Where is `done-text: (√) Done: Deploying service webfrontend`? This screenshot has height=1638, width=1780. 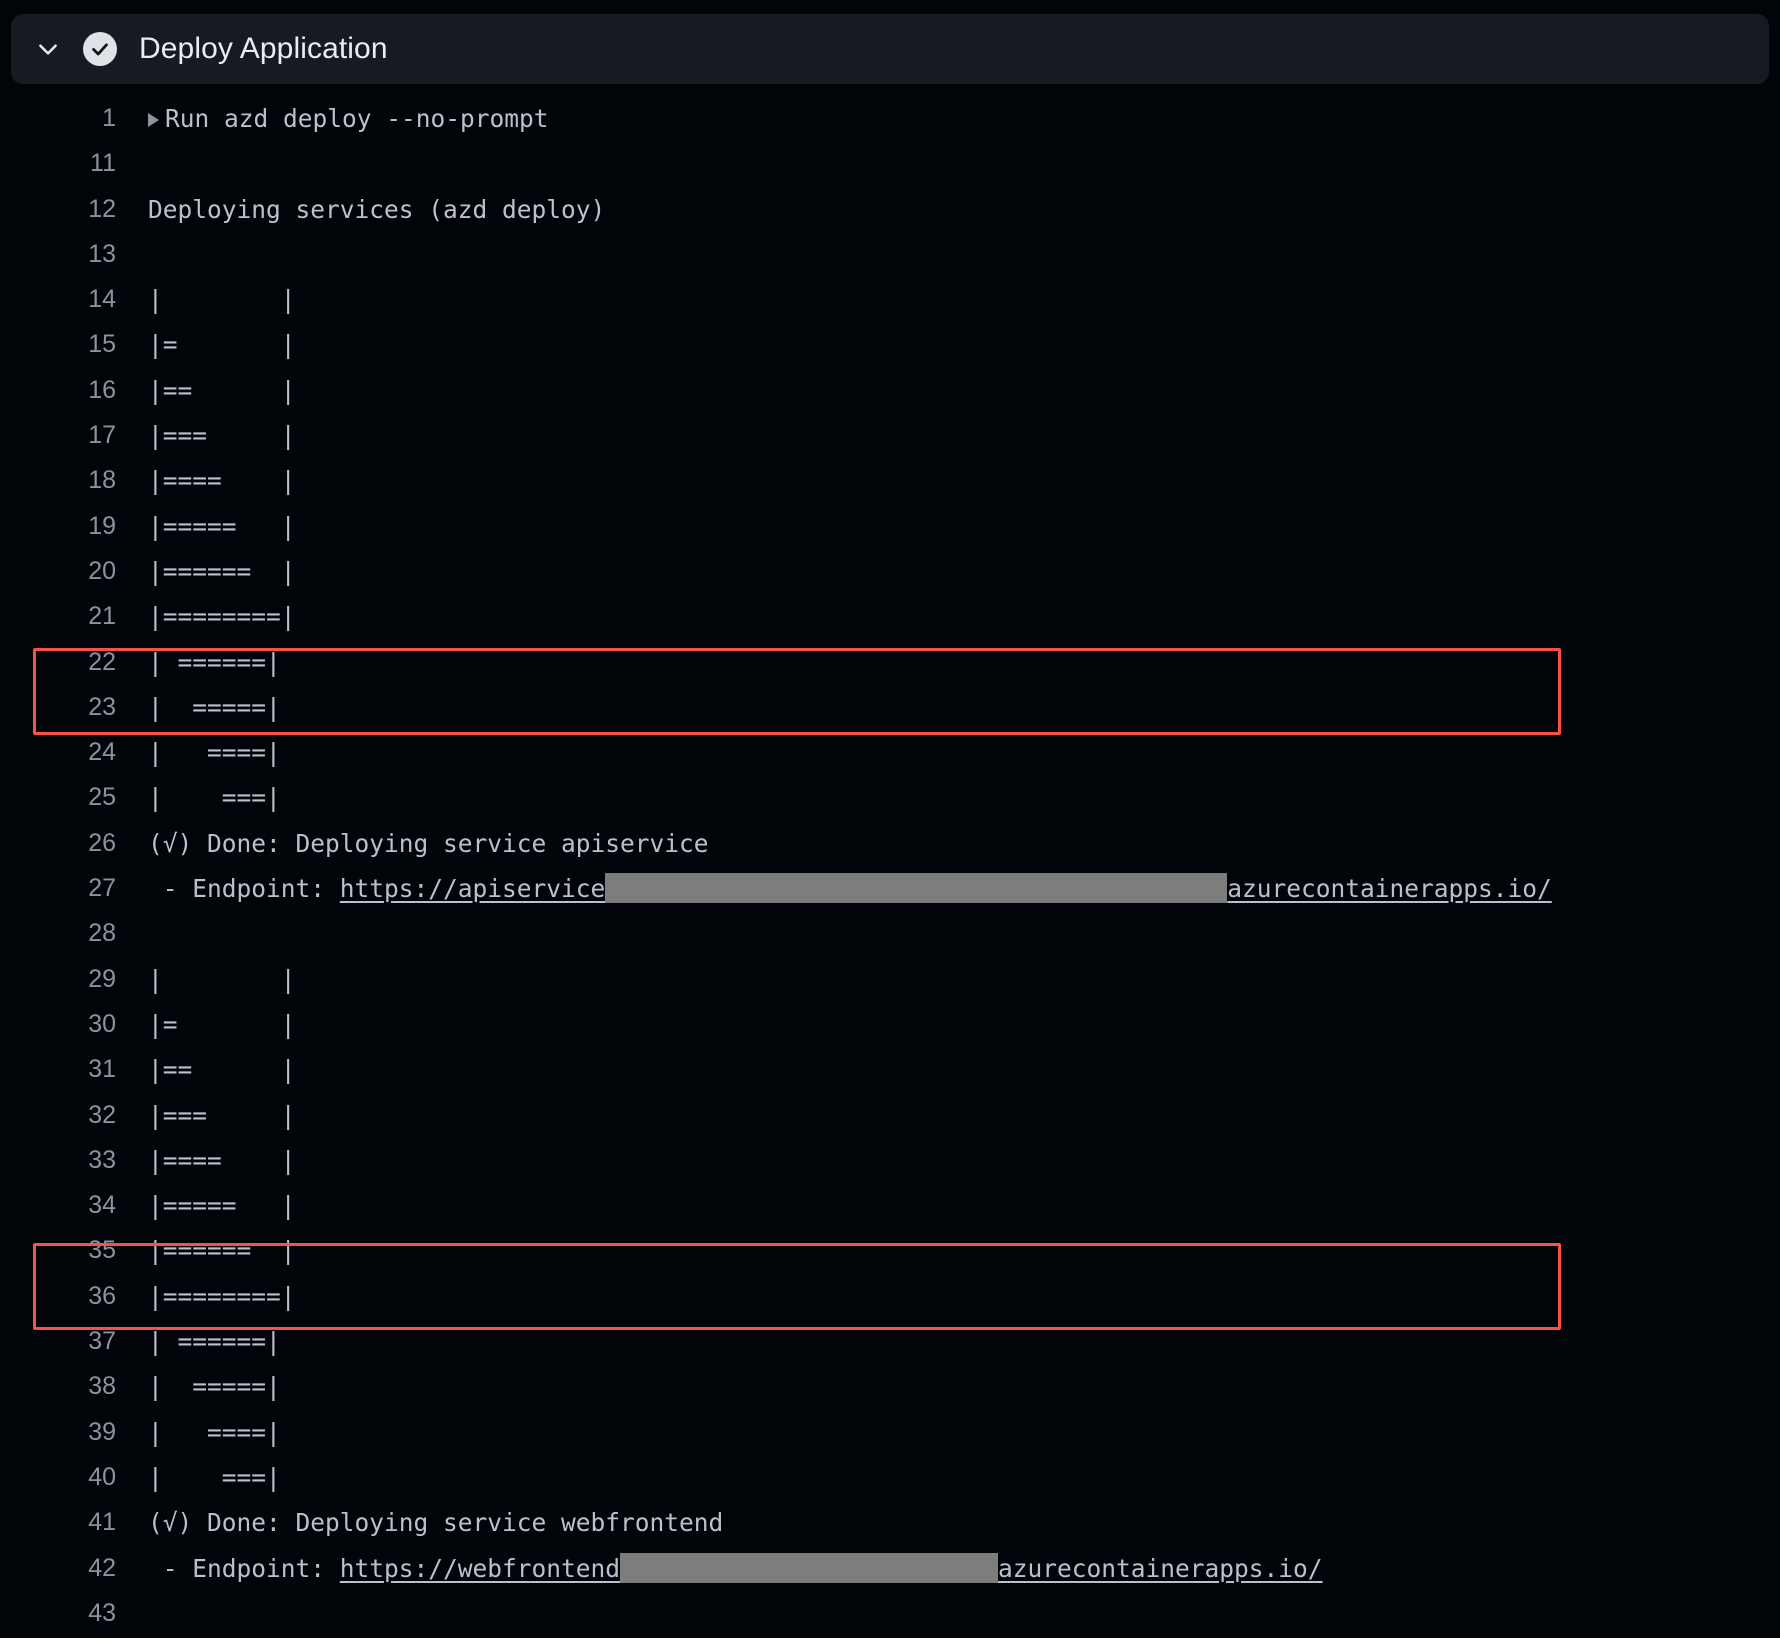 done-text: (√) Done: Deploying service webfrontend is located at coordinates (436, 1523).